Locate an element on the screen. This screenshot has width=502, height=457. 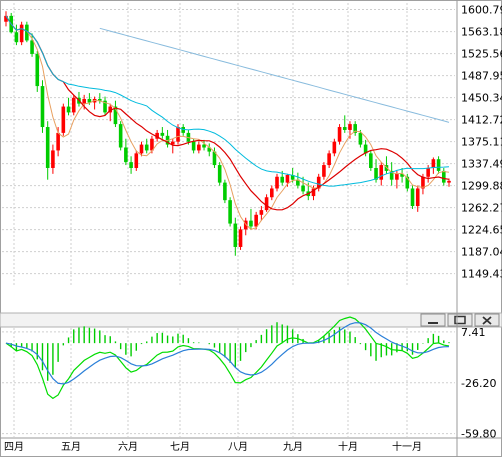
price-y-tick-label: 1262.27 is located at coordinates (481, 208).